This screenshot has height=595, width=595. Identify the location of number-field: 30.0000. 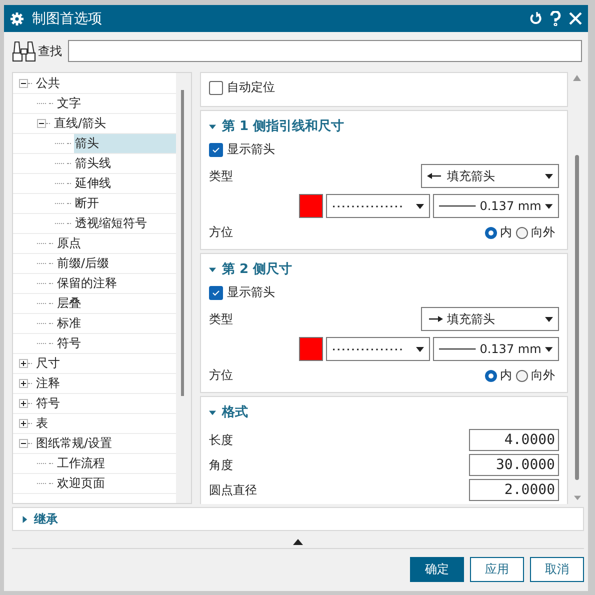
(514, 465).